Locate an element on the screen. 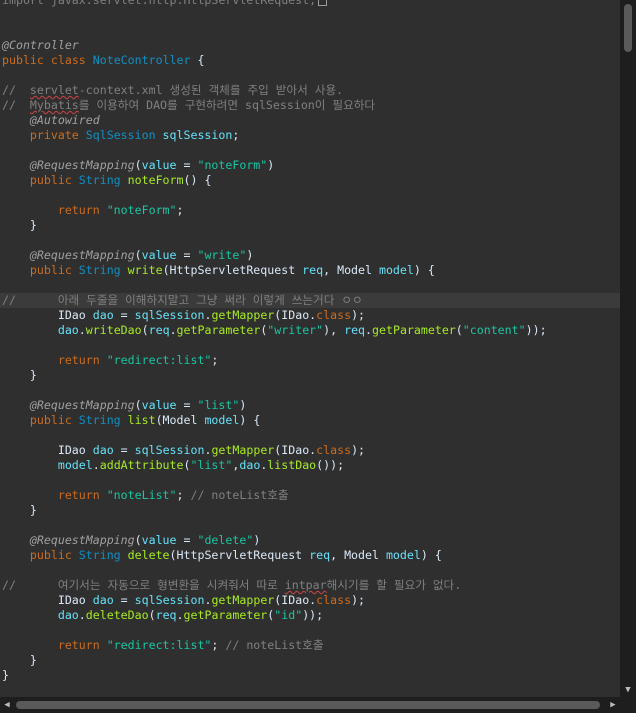  code-token: addAttribute is located at coordinates (141, 465).